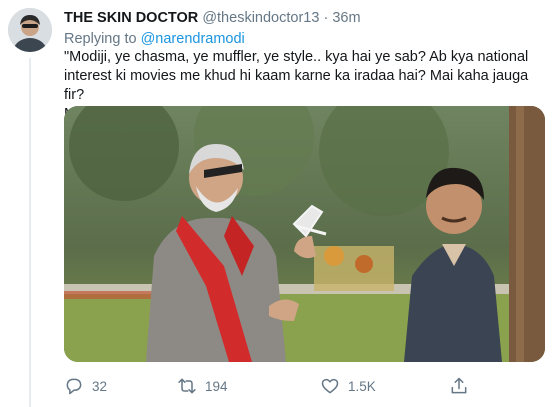  I want to click on share-button, so click(459, 386).